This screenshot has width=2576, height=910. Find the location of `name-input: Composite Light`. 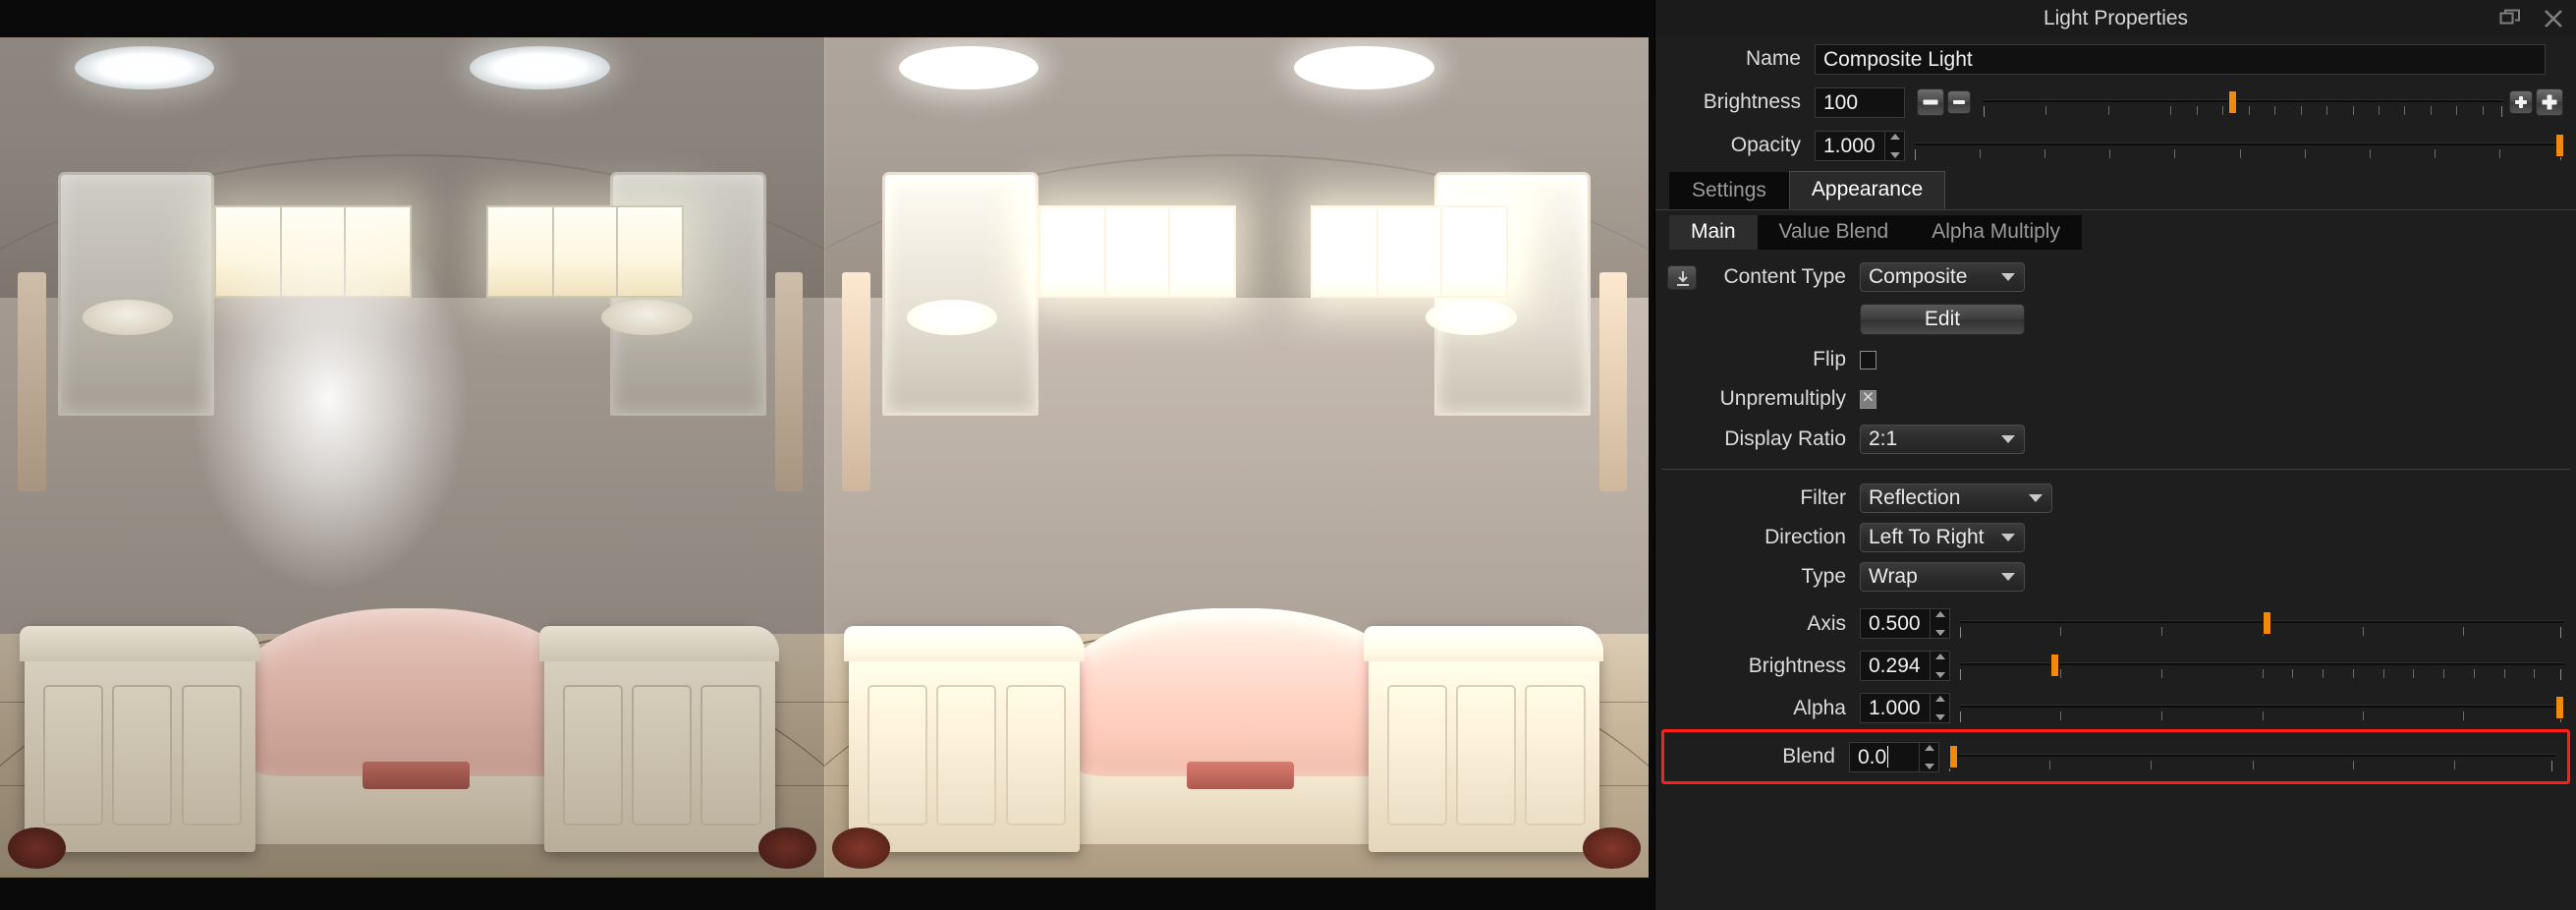

name-input: Composite Light is located at coordinates (2180, 59).